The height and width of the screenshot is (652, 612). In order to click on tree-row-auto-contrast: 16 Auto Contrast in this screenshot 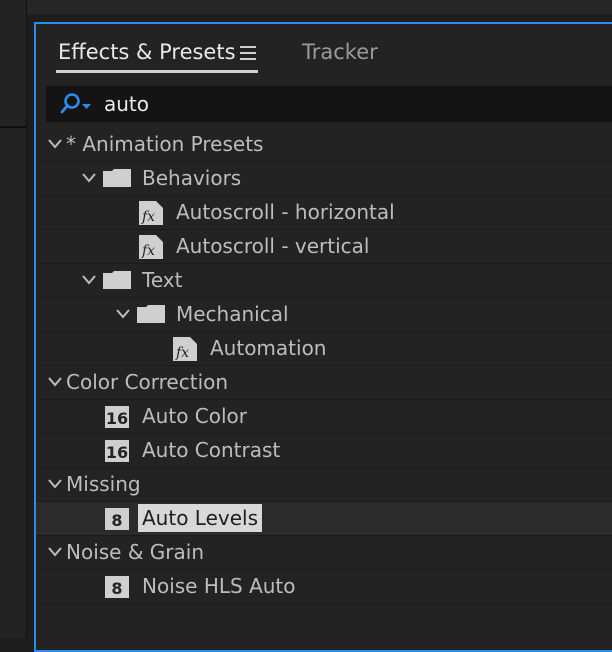, I will do `click(324, 451)`.